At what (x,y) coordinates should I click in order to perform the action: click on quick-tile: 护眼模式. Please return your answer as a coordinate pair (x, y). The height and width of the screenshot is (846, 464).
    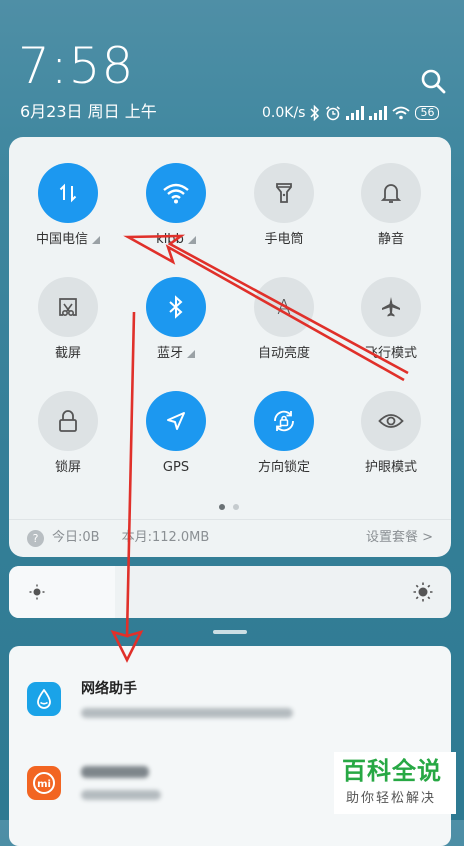
    Looking at the image, I should click on (391, 434).